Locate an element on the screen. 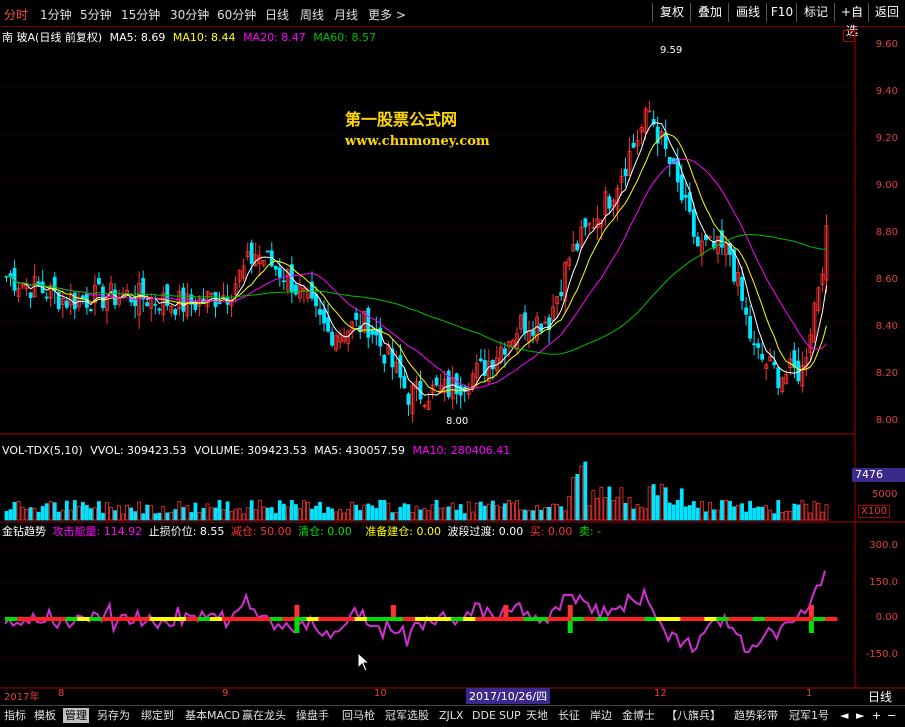 This screenshot has width=905, height=727. tab-trader: 操盘手 is located at coordinates (312, 715).